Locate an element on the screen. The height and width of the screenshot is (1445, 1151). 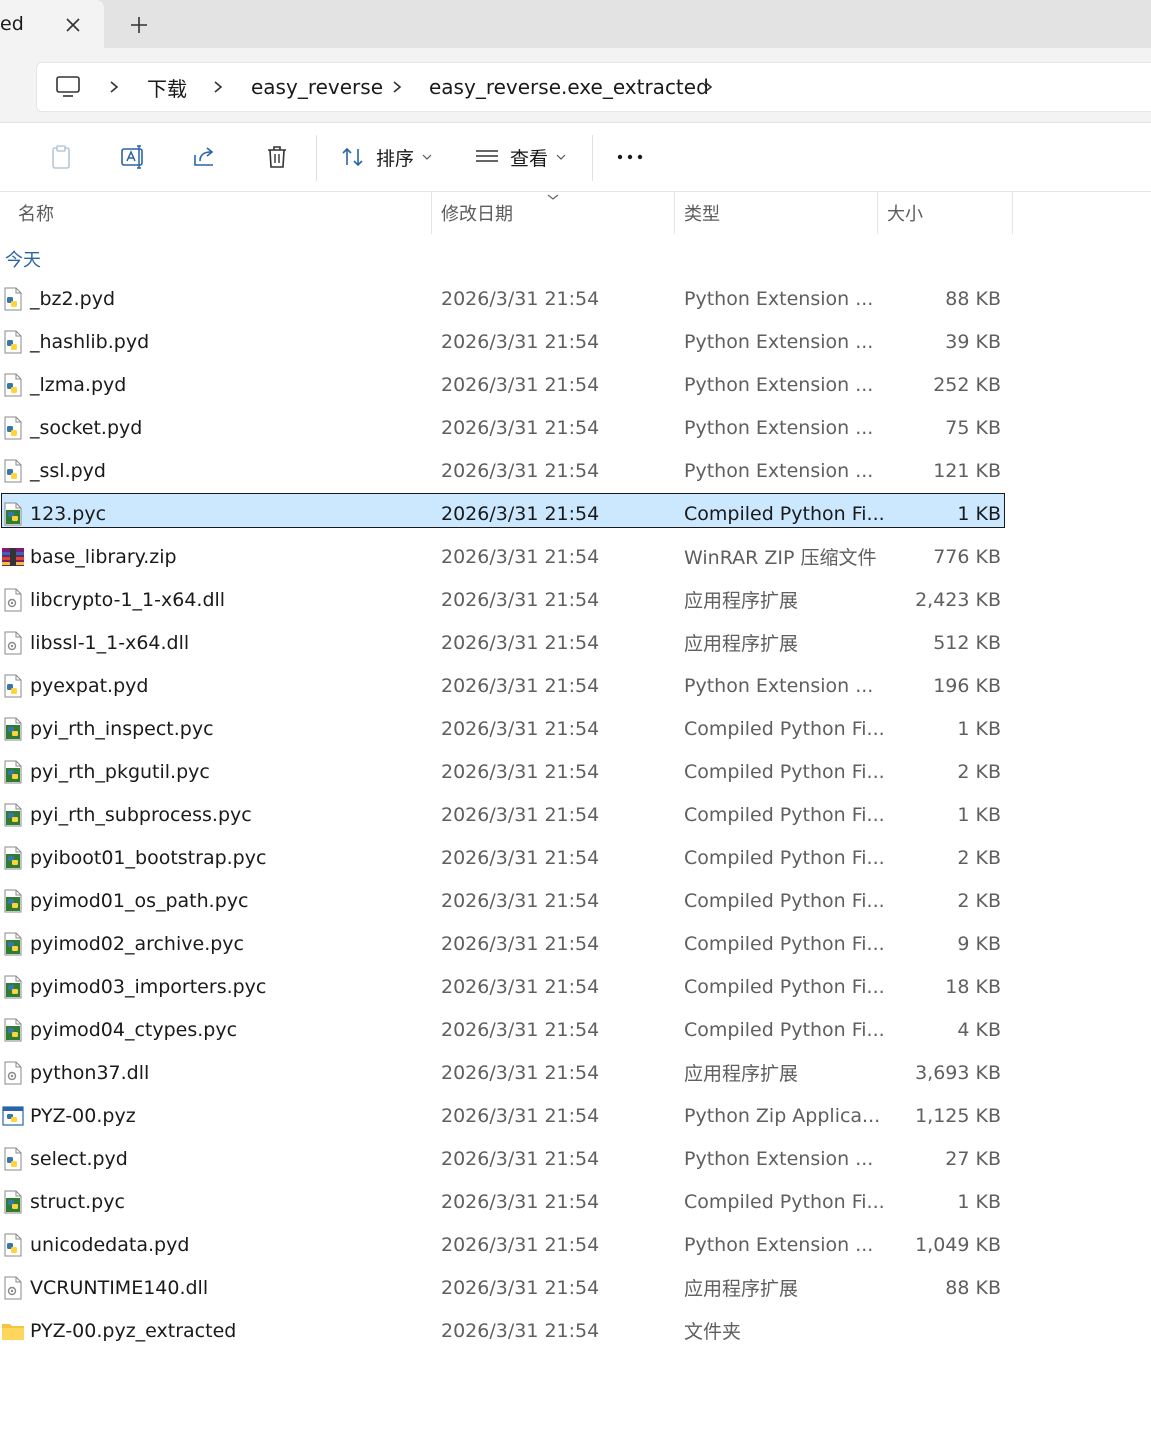
file-name: _socket.pyd is located at coordinates (86, 427).